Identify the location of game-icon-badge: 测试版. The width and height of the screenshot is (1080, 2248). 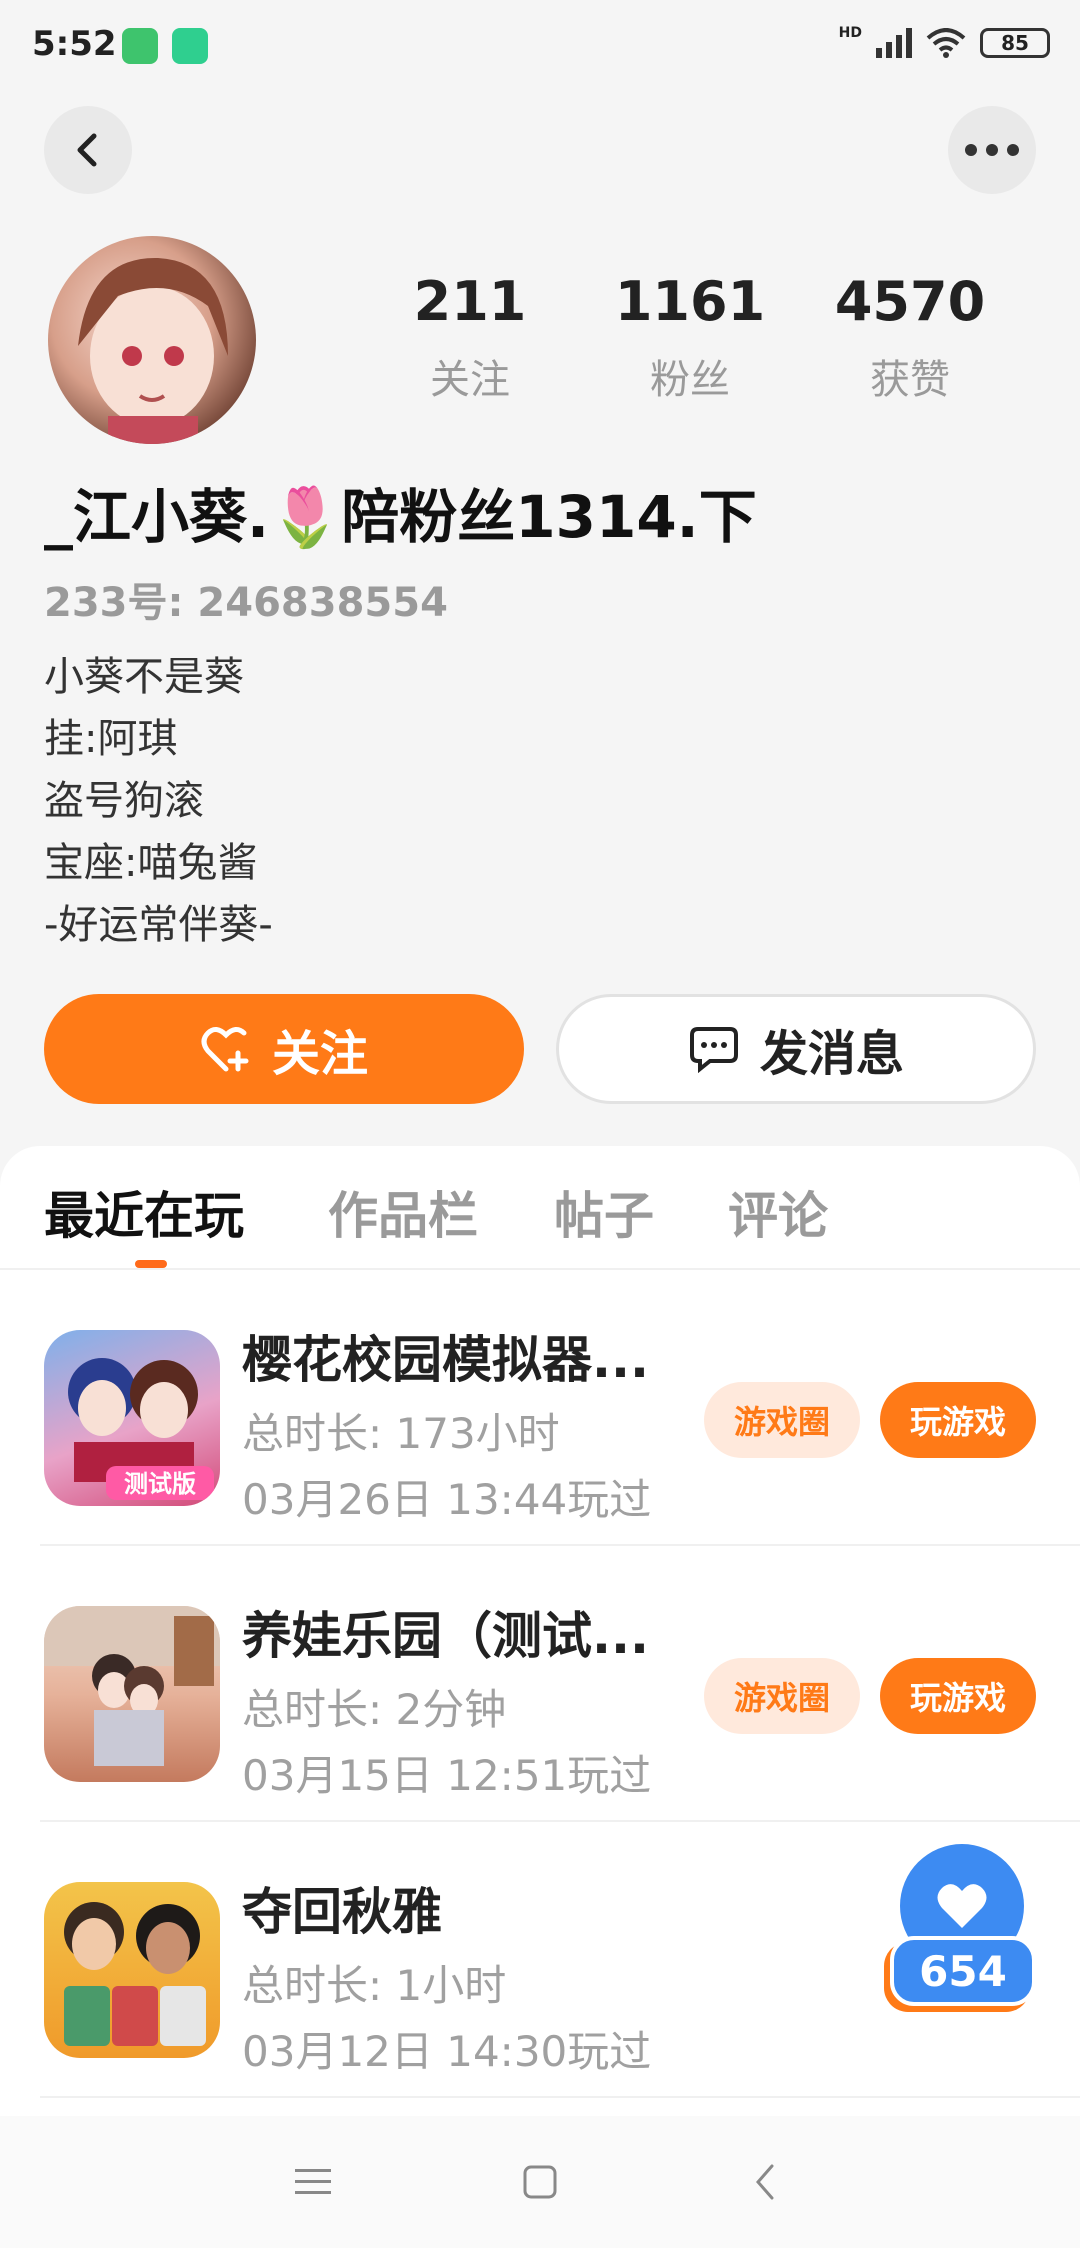
(160, 1484).